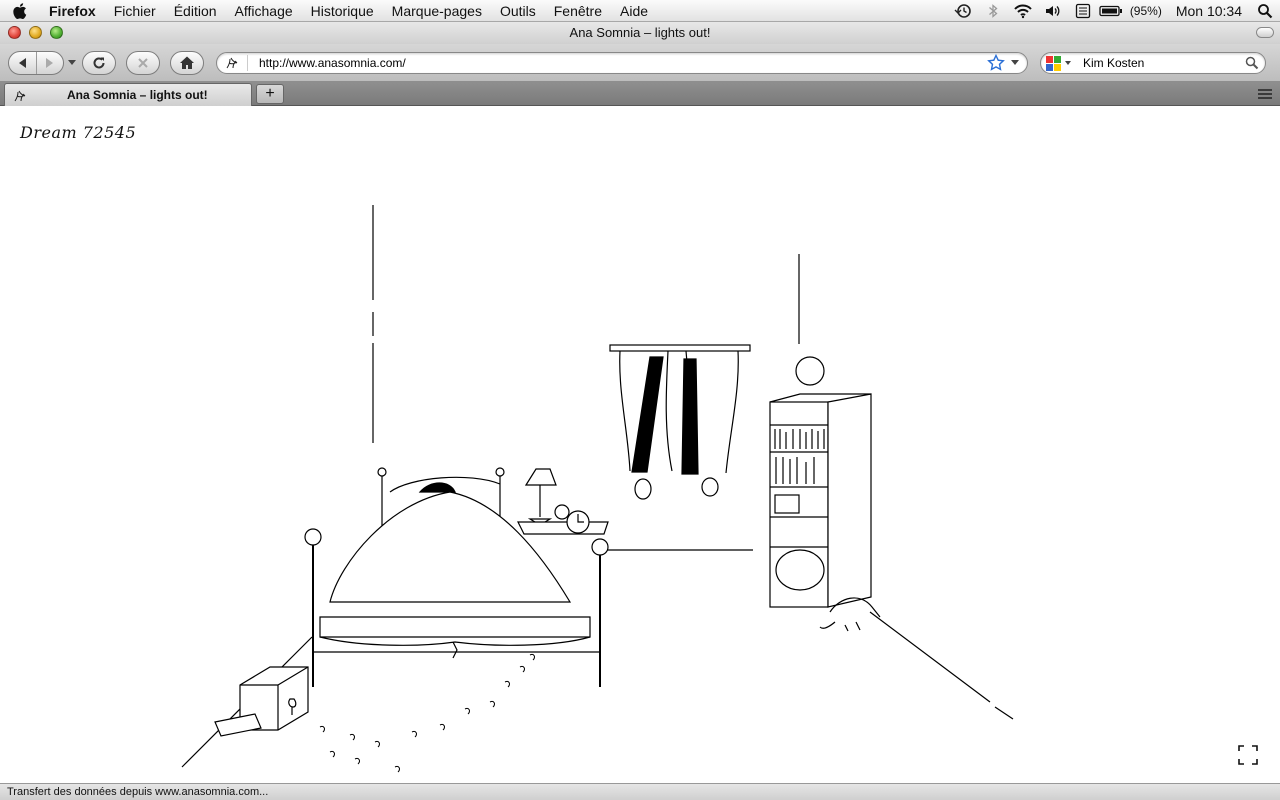 The width and height of the screenshot is (1280, 800). I want to click on menu-affichage: Affichage, so click(264, 11).